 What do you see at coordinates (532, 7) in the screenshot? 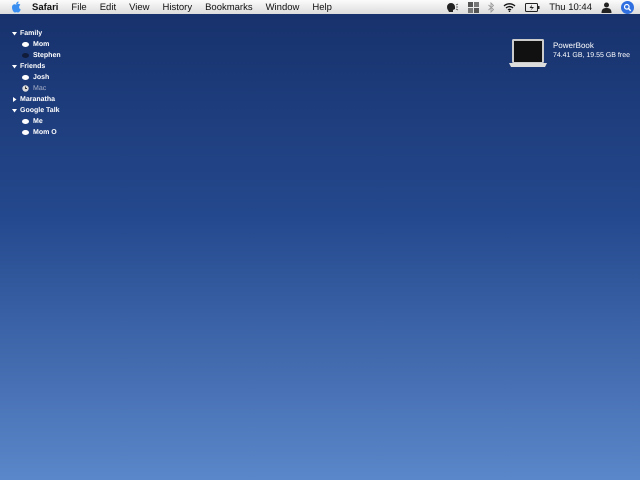
I see `battery-icon` at bounding box center [532, 7].